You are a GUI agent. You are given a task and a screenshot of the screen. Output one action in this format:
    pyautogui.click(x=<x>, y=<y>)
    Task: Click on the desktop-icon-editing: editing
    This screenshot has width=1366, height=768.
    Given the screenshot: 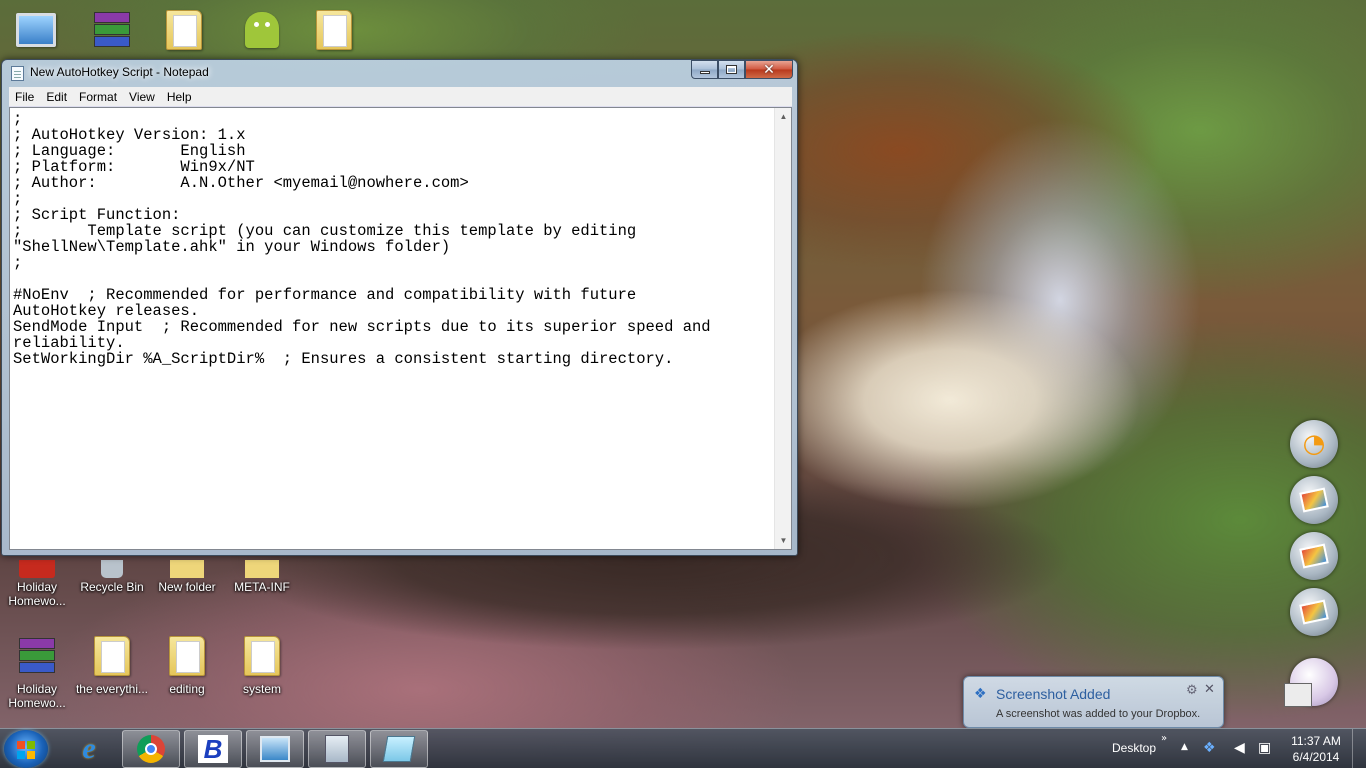 What is the action you would take?
    pyautogui.click(x=187, y=664)
    